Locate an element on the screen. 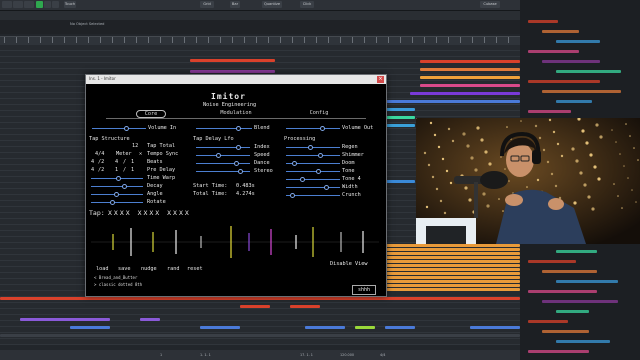  width-slider is located at coordinates (313, 187).